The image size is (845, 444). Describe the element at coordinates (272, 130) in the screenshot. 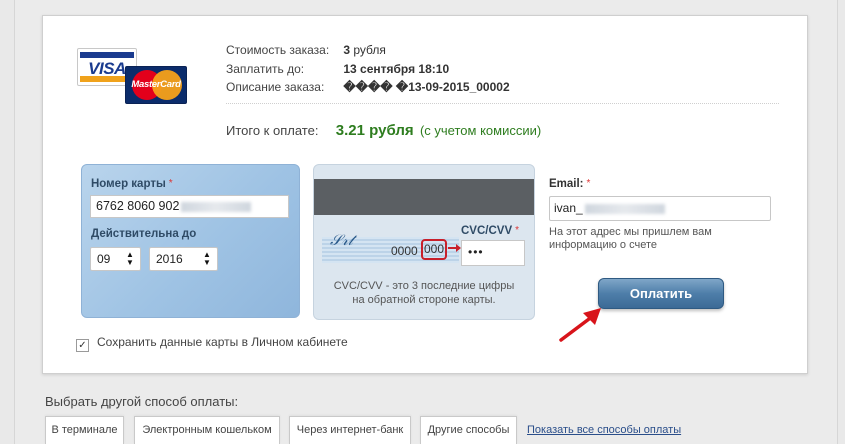

I see `total-label: Итого к оплате:` at that location.